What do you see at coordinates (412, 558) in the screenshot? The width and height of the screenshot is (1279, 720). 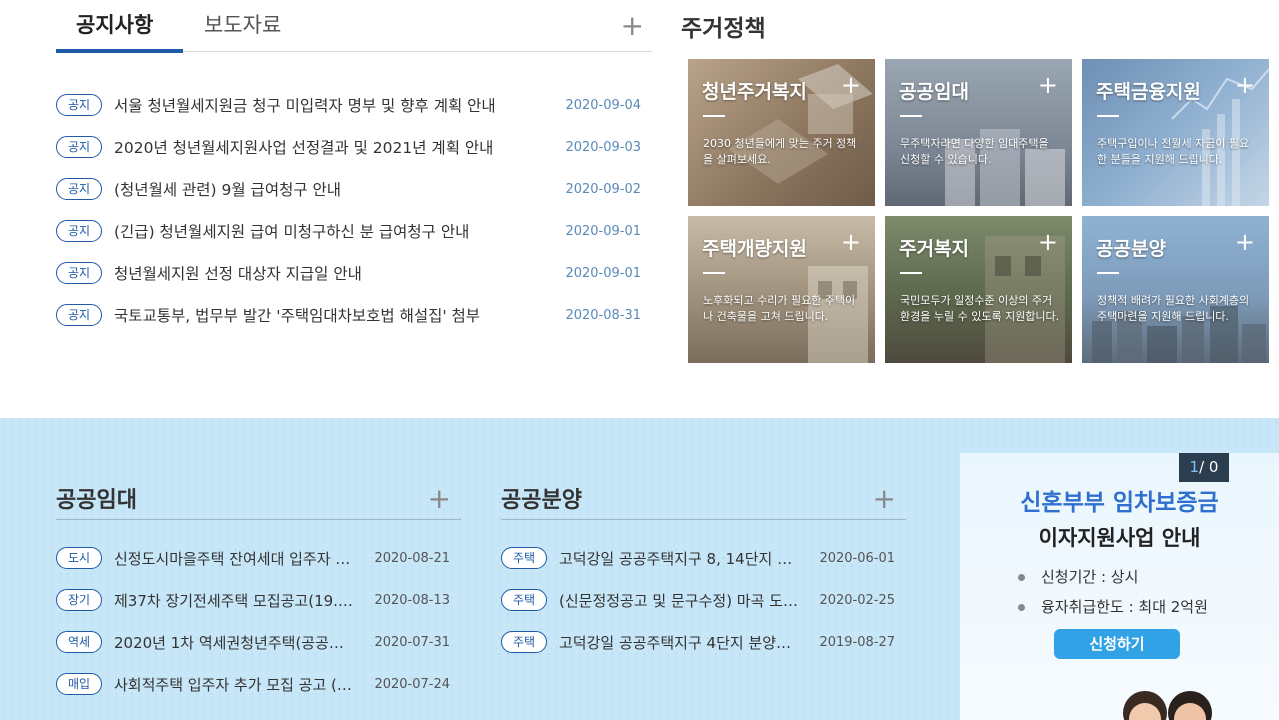 I see `item-date: 2020-08-21` at bounding box center [412, 558].